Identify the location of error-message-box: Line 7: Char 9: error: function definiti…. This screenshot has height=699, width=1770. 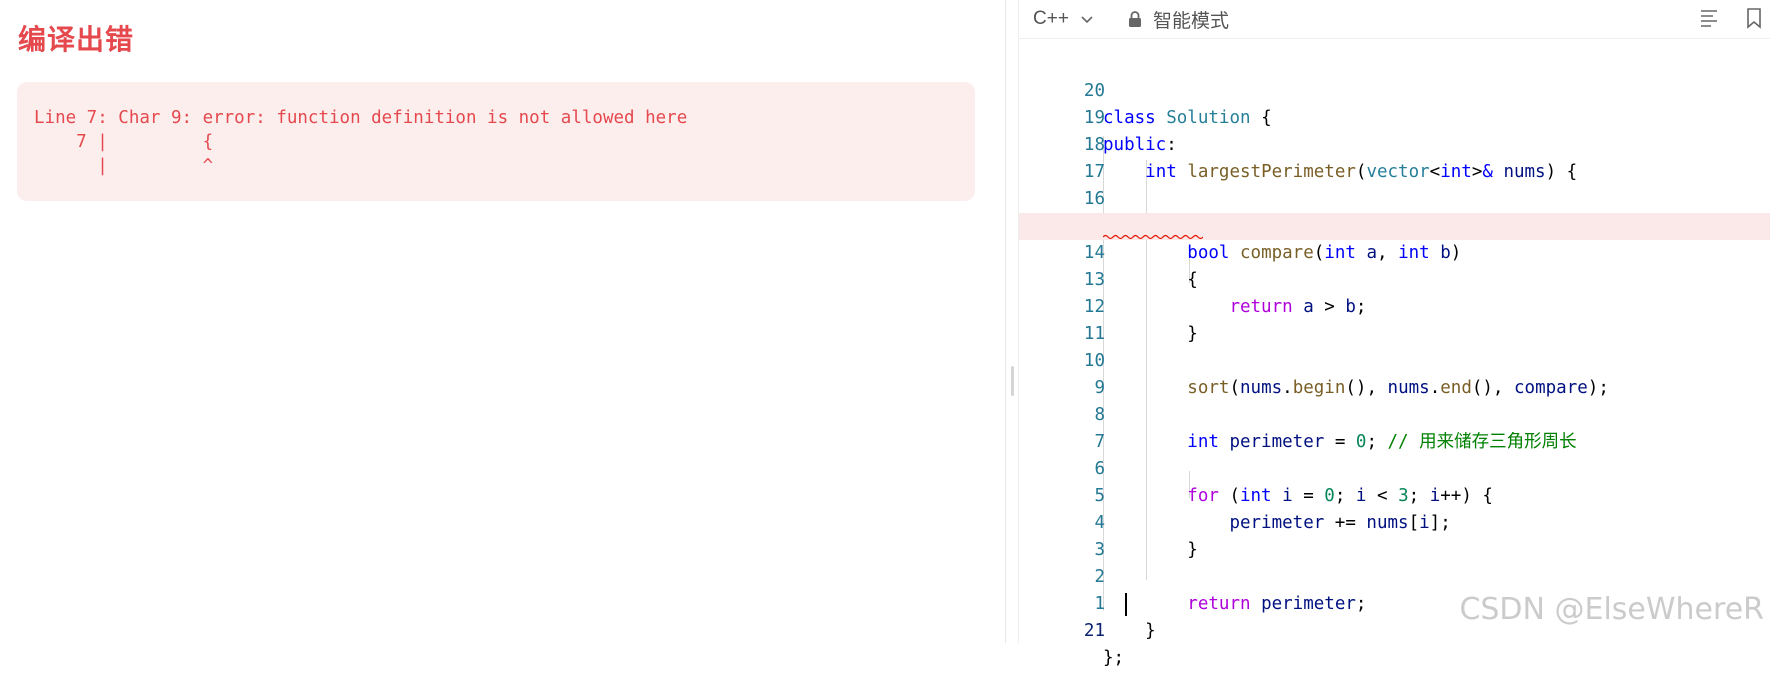
(496, 141).